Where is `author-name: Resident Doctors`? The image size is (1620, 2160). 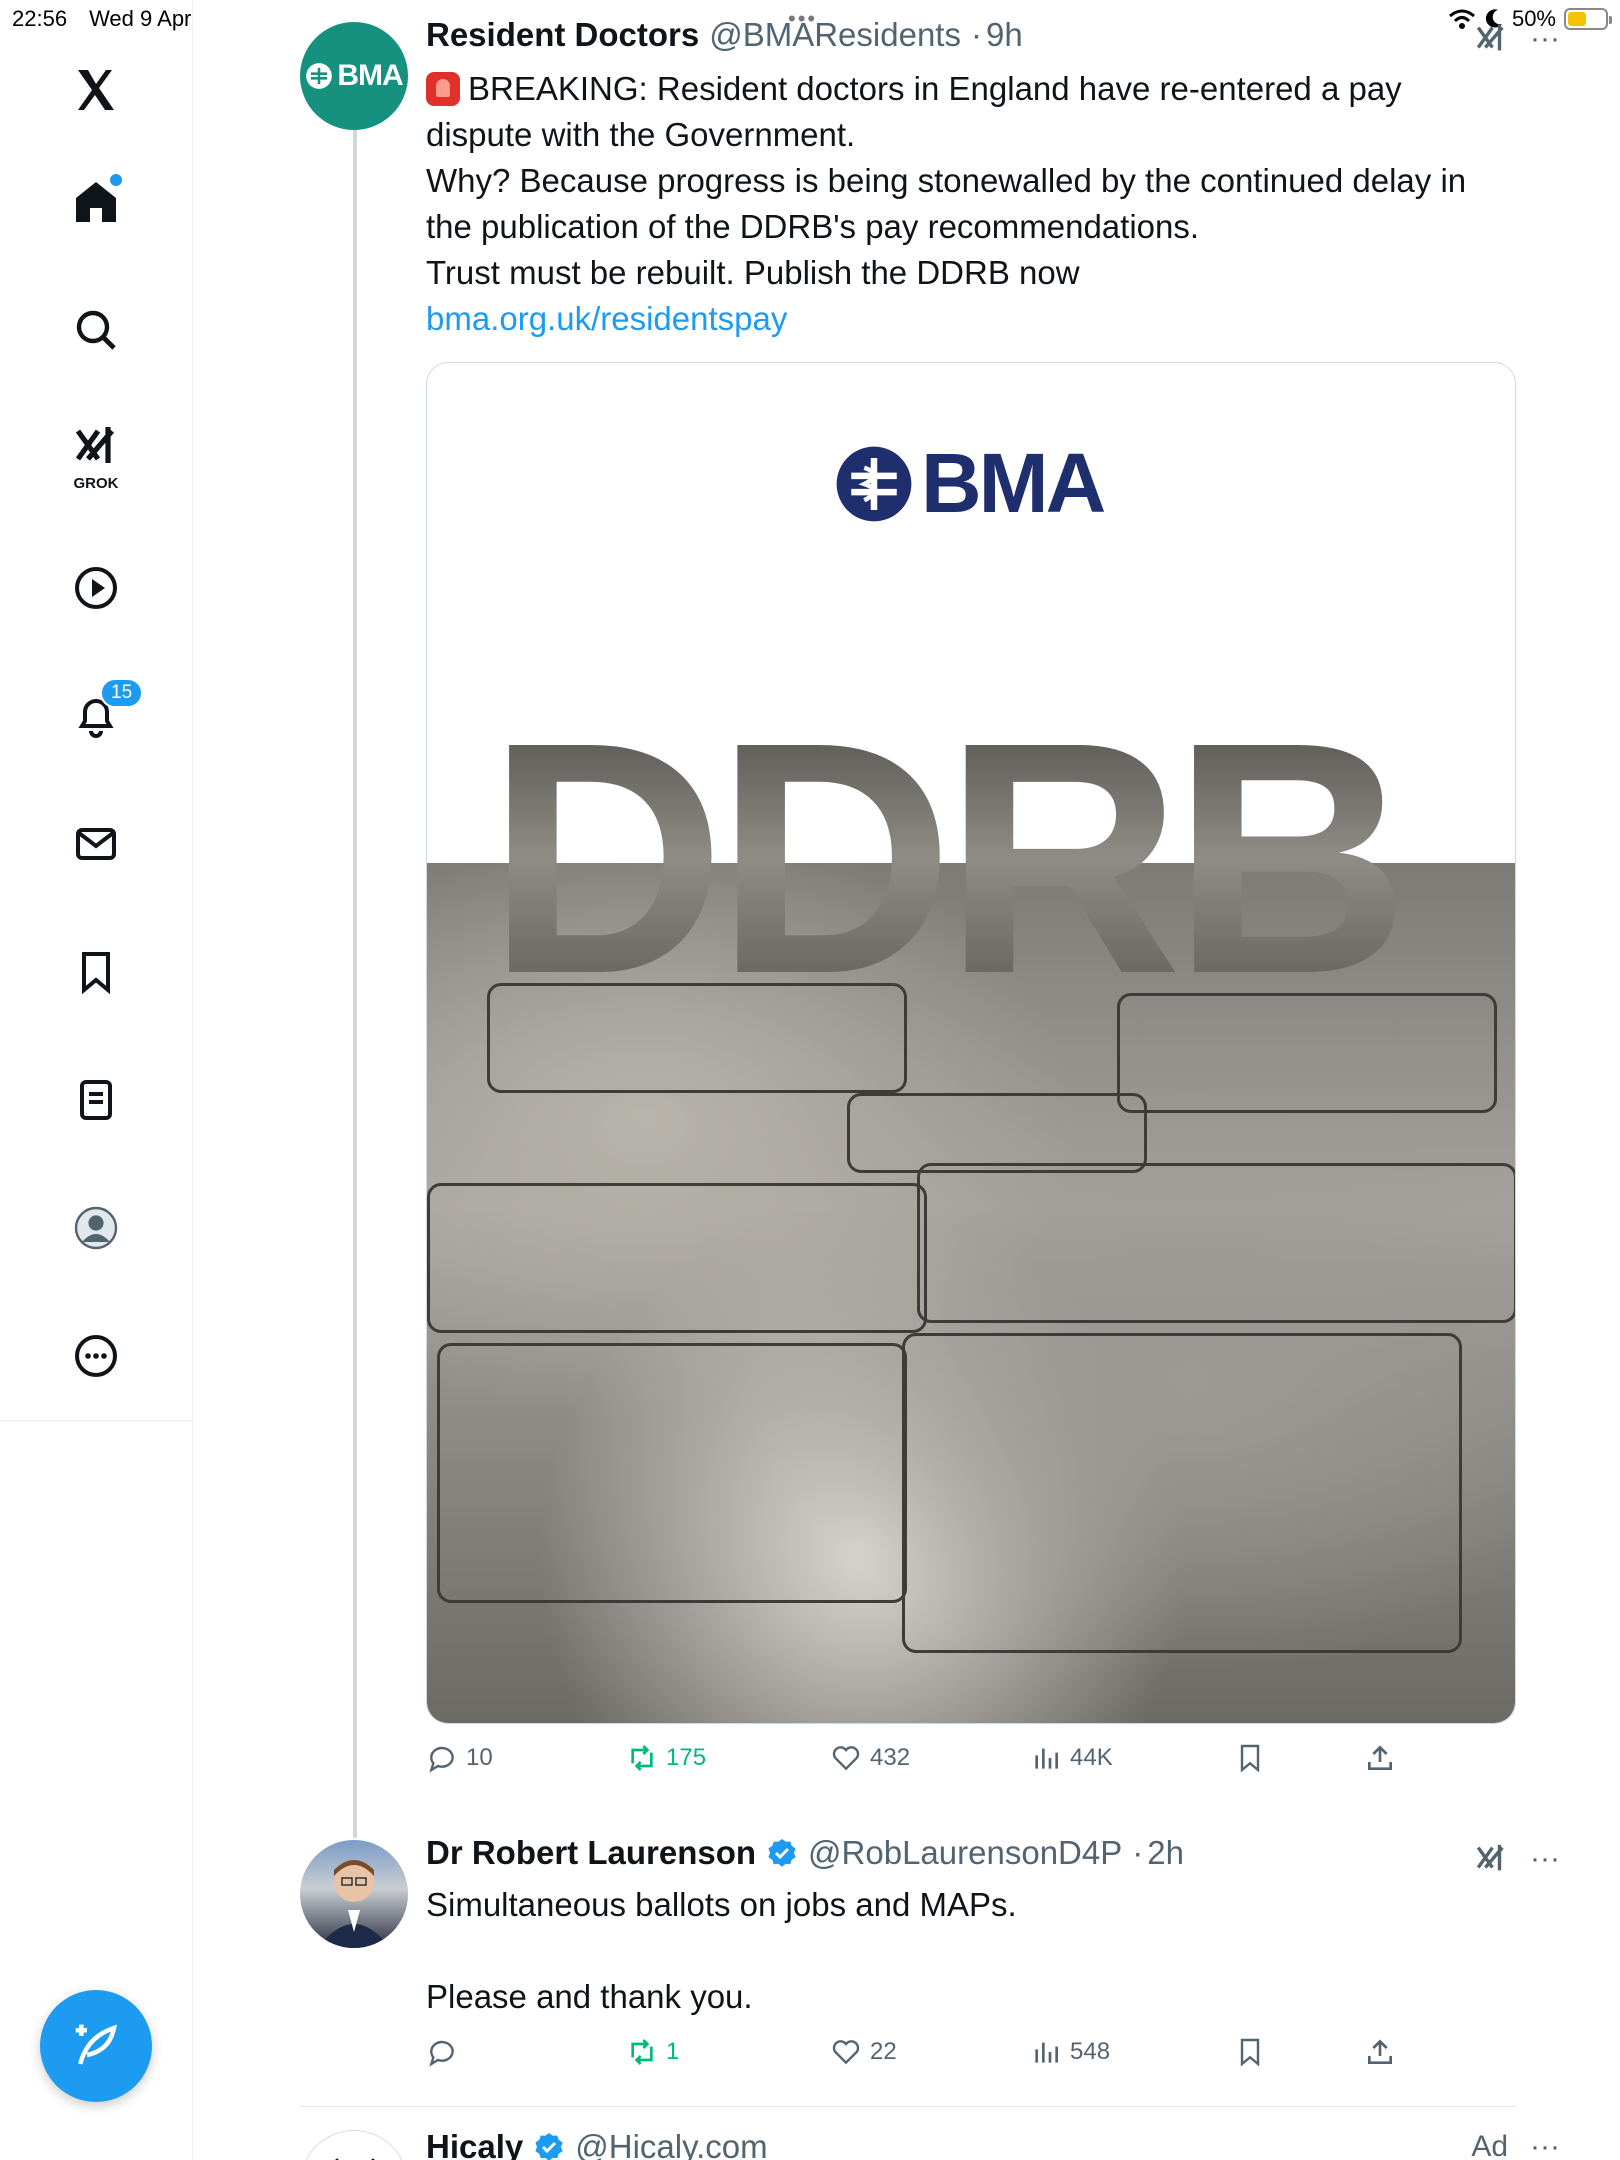 author-name: Resident Doctors is located at coordinates (562, 35).